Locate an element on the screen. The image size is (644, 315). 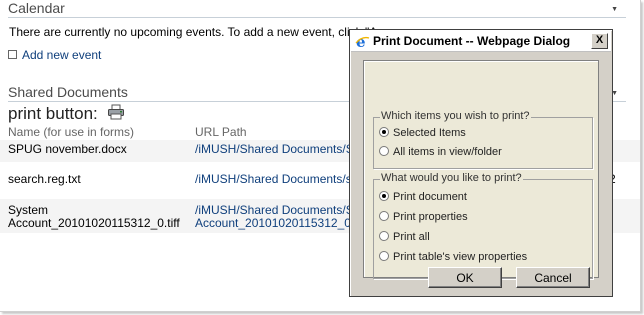
print-button-label: print button: is located at coordinates (53, 113).